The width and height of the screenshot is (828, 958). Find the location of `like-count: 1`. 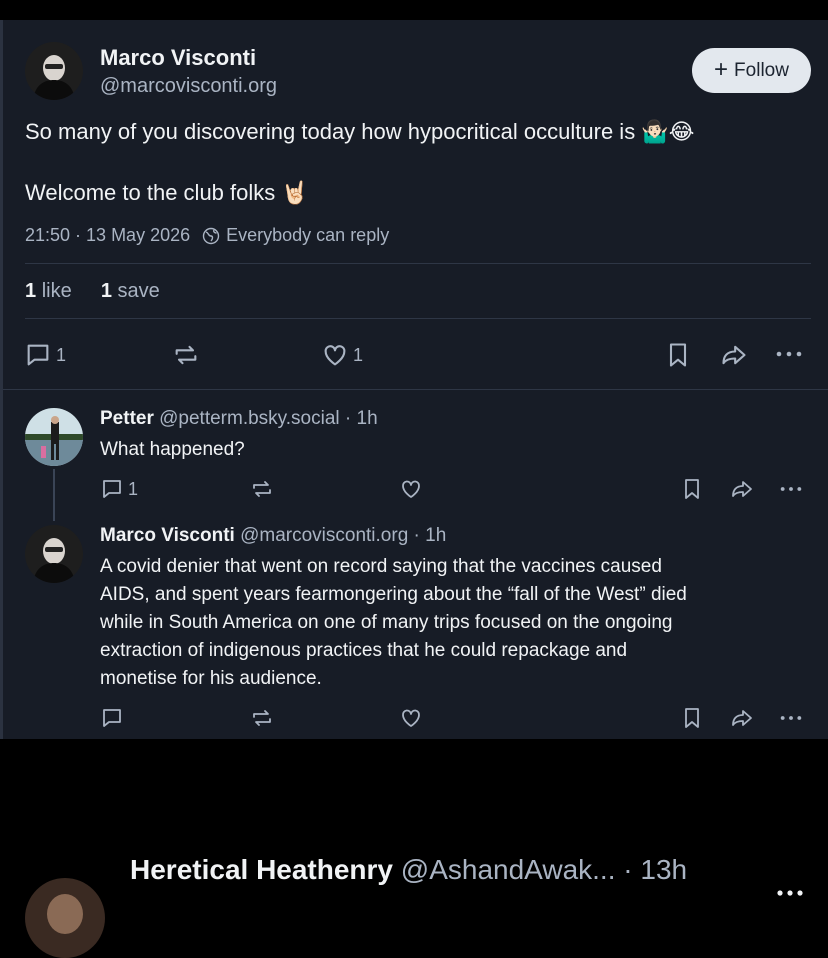

like-count: 1 is located at coordinates (358, 354).